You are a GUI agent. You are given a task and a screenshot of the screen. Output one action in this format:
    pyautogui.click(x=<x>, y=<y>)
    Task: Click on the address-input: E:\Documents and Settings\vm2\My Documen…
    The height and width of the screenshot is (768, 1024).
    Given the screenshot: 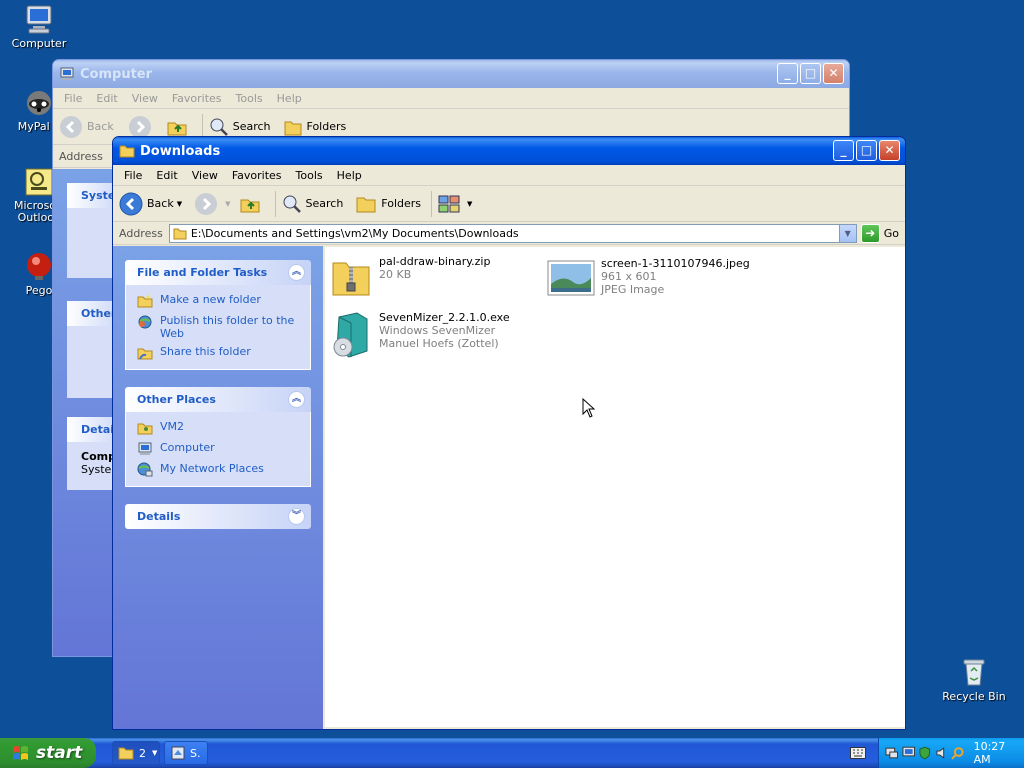 What is the action you would take?
    pyautogui.click(x=512, y=233)
    